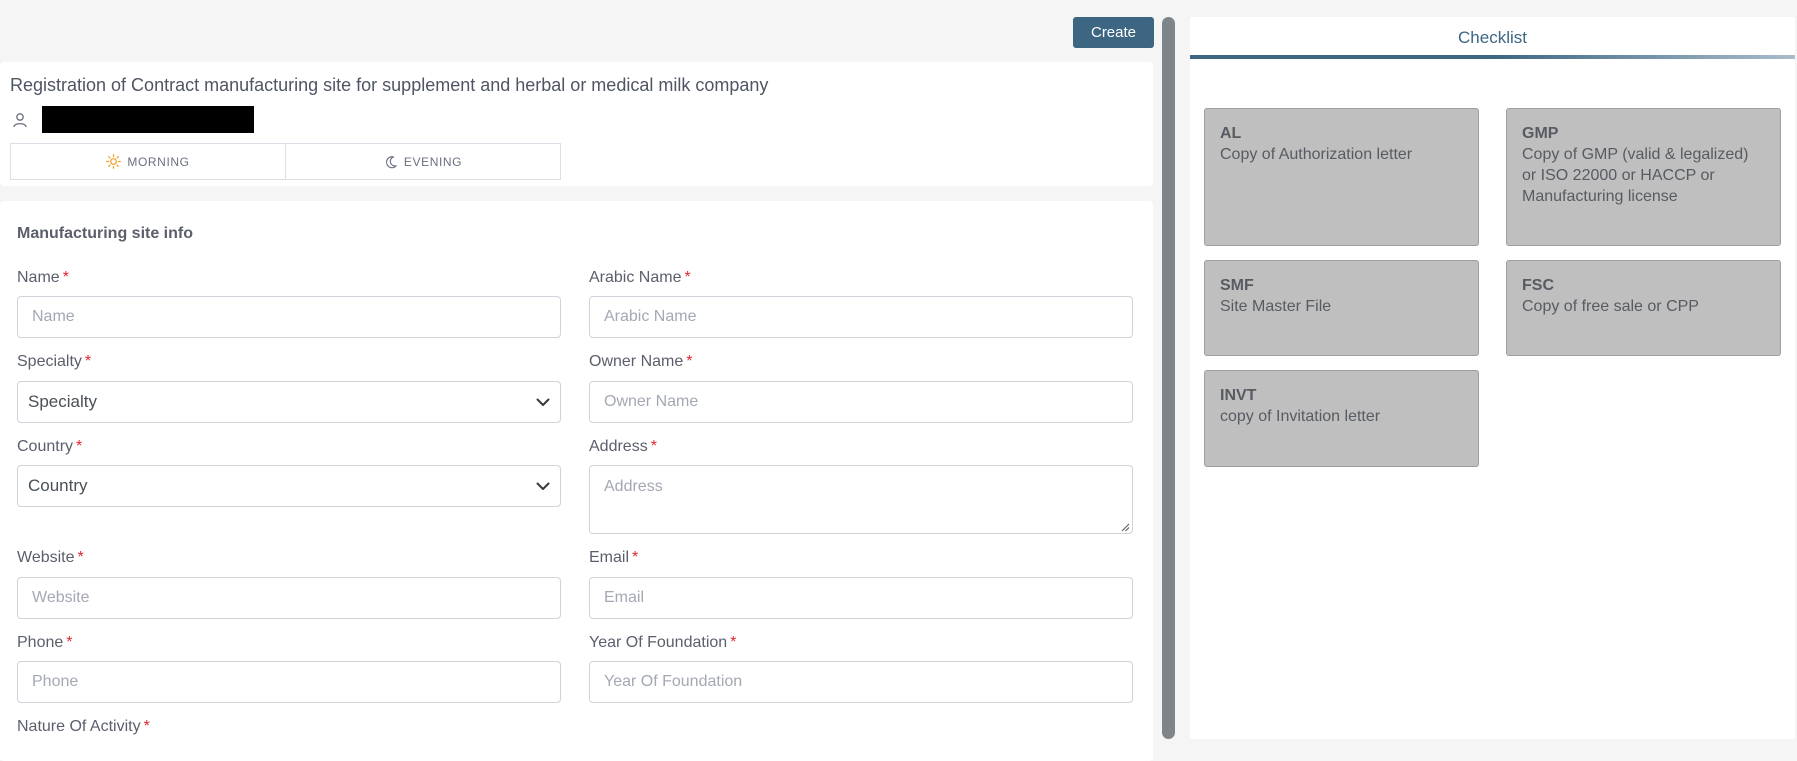  I want to click on country-select-value: Country, so click(58, 485).